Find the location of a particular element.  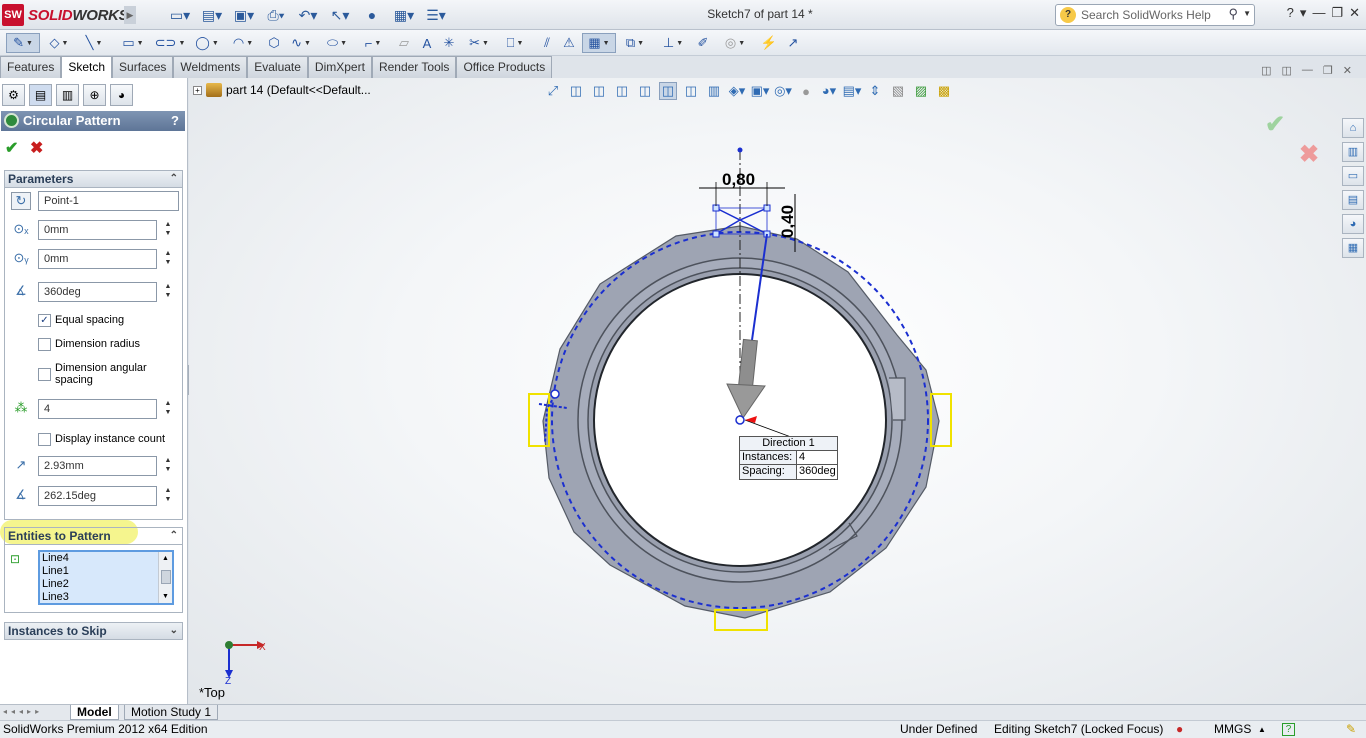

arc-angle-input: 262.15deg is located at coordinates (97, 496).